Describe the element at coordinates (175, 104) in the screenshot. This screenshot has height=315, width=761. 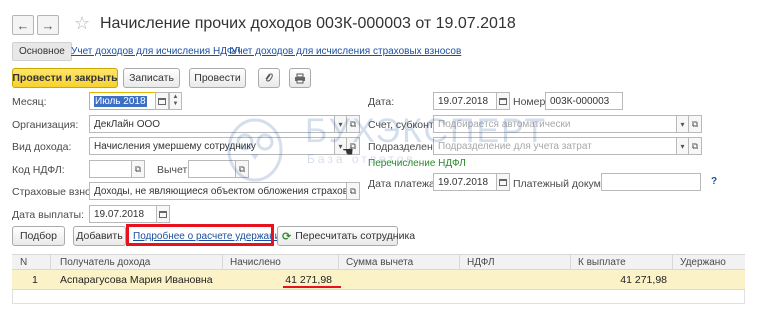
I see `chevron-down-icon: ▼` at that location.